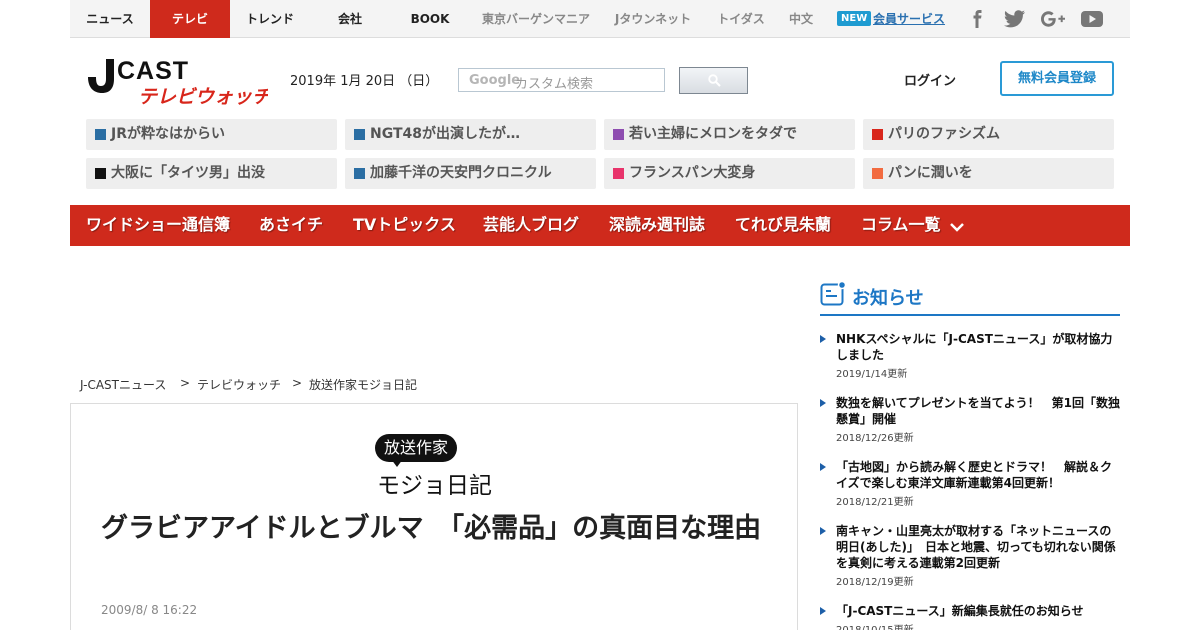  What do you see at coordinates (741, 19) in the screenshot?
I see `topnav-toidasu: トイダス` at bounding box center [741, 19].